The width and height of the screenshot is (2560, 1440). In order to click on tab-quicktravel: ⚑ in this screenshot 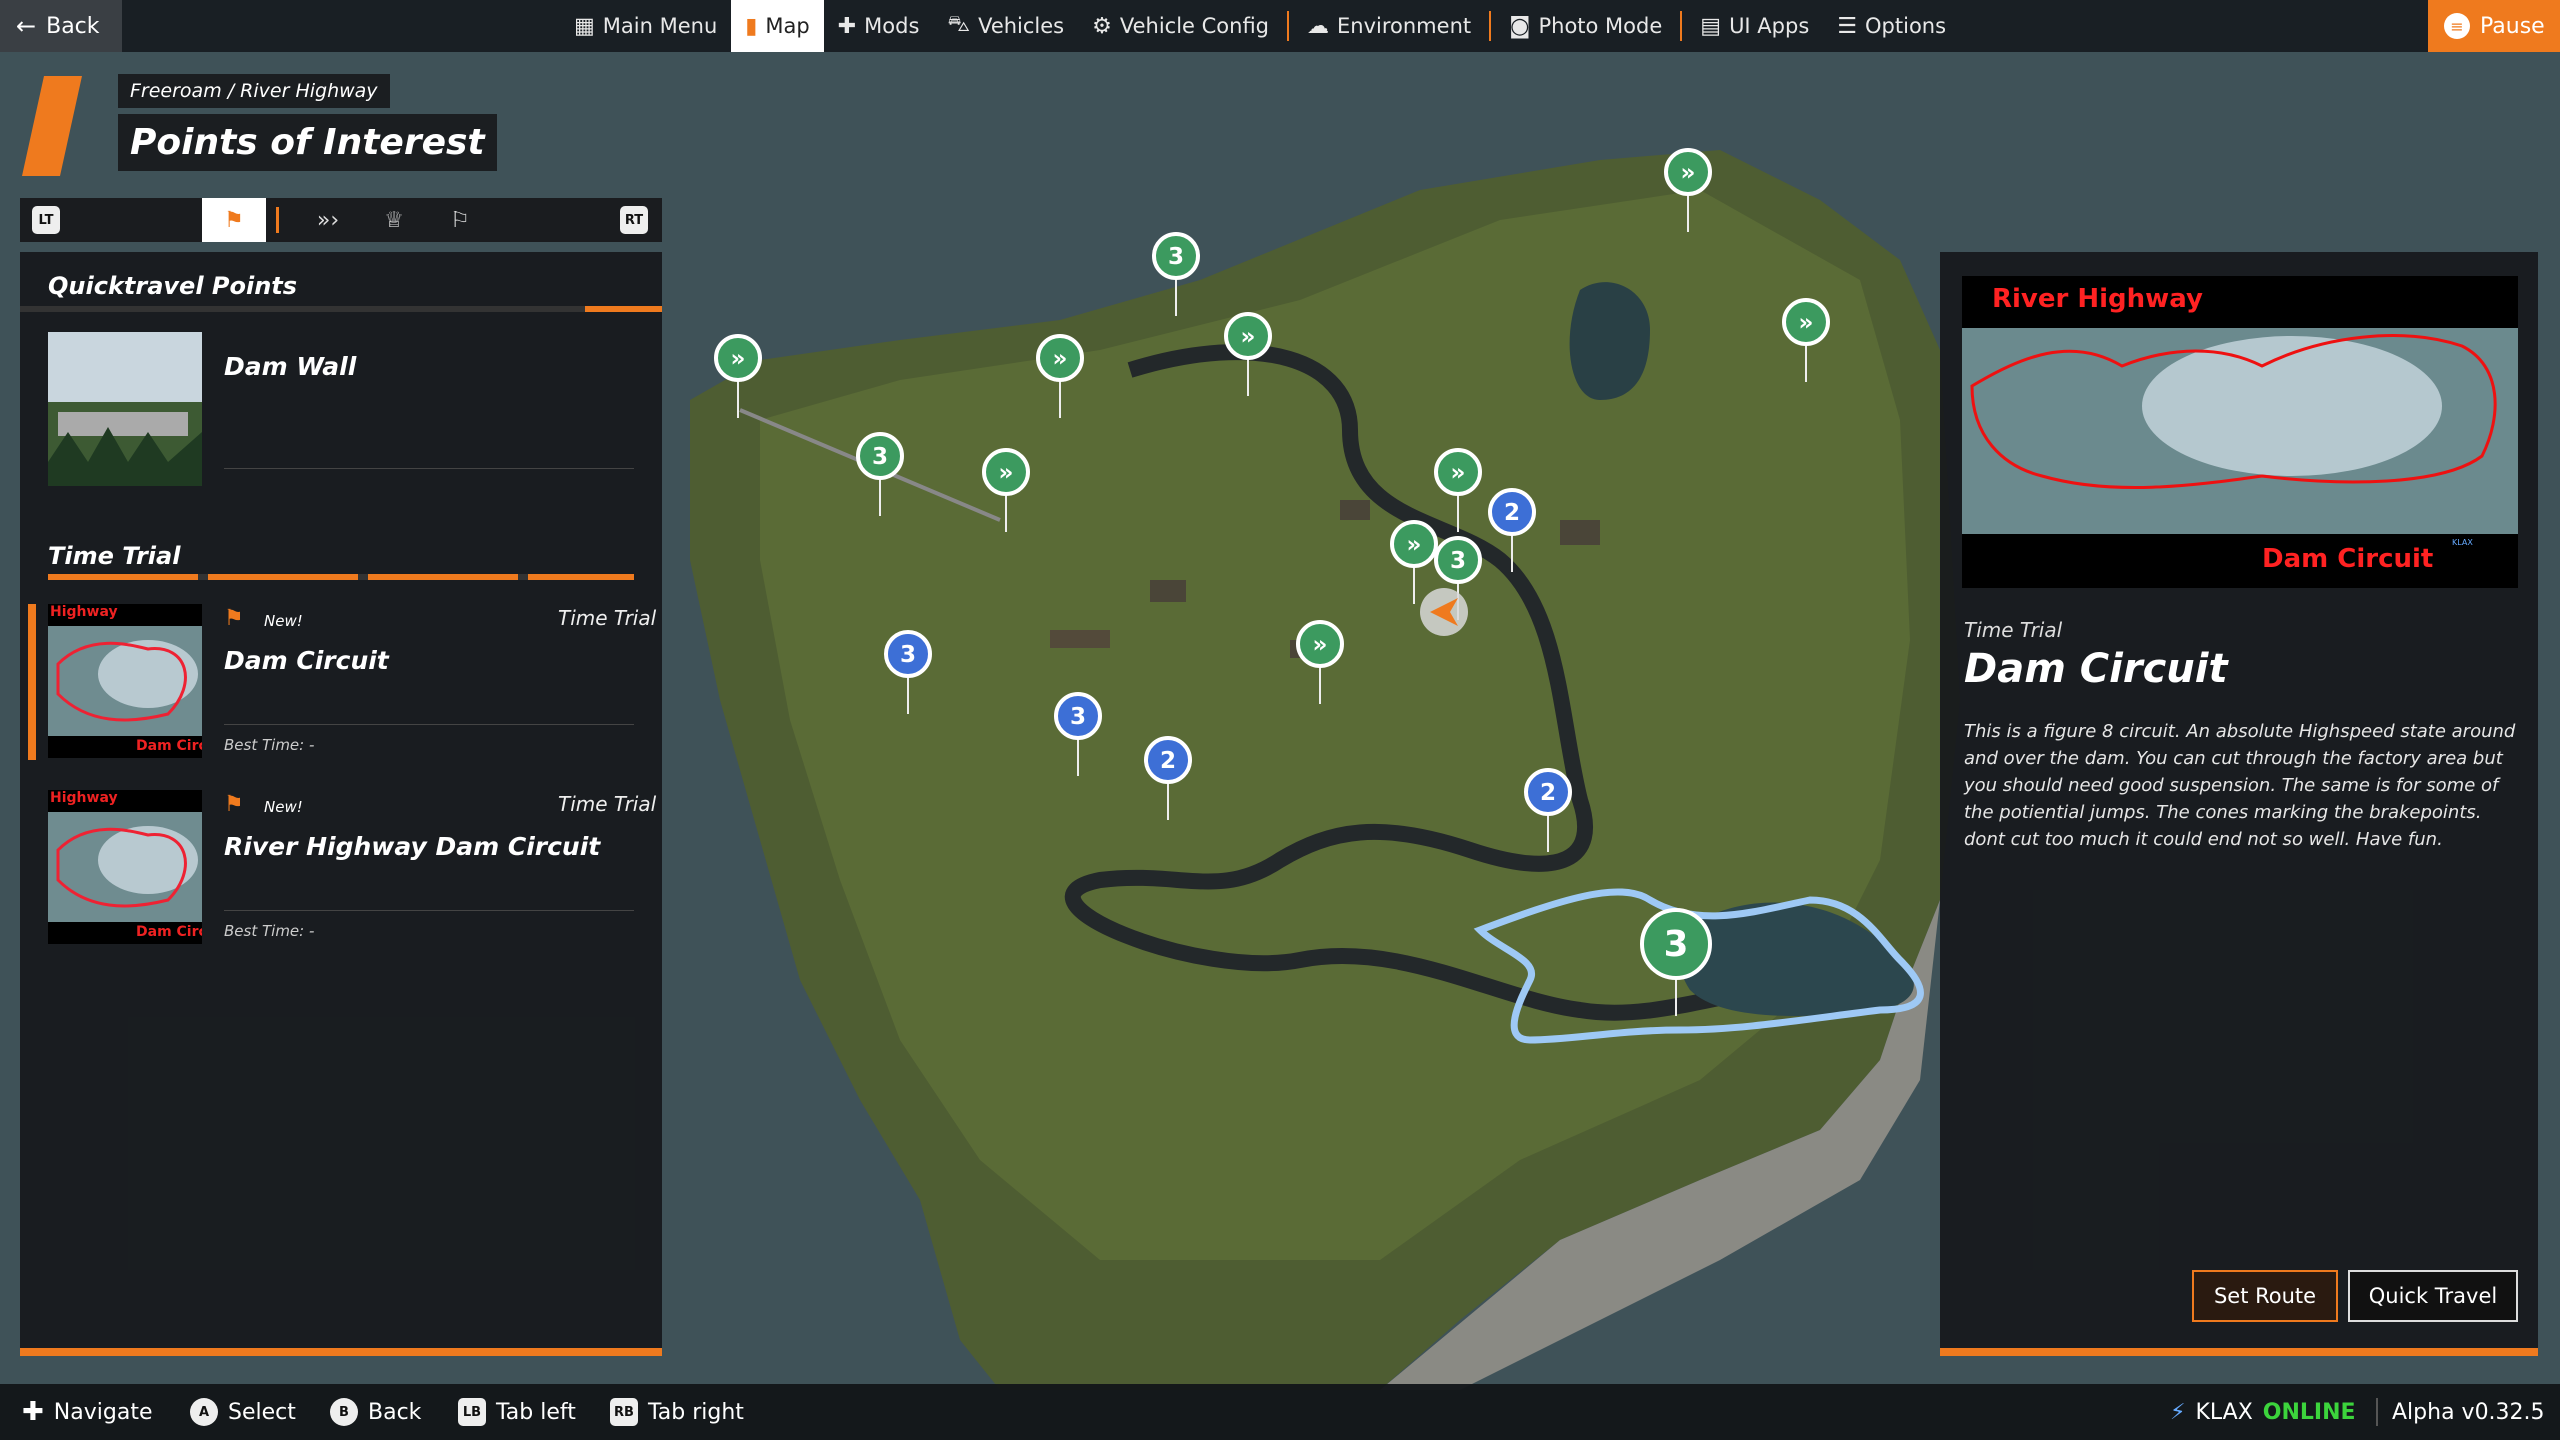, I will do `click(234, 220)`.